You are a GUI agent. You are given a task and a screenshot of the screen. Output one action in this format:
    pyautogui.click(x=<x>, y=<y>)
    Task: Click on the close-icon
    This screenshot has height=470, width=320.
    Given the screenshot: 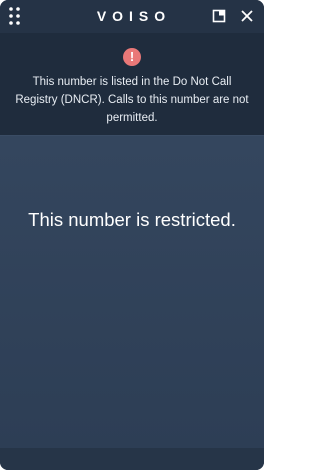 What is the action you would take?
    pyautogui.click(x=247, y=16)
    